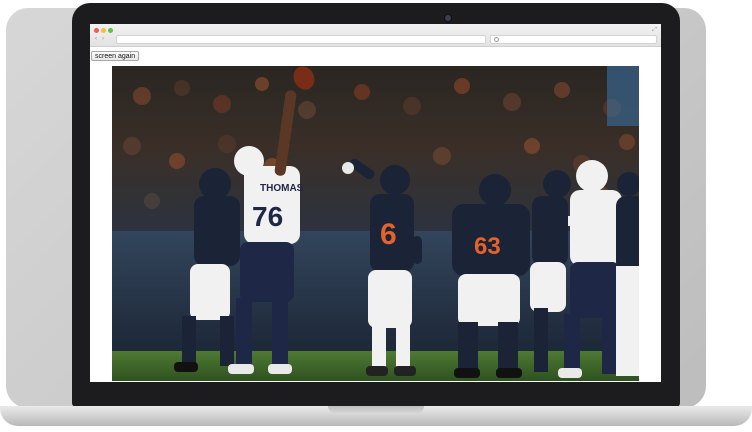 This screenshot has height=432, width=752. I want to click on search-icon, so click(496, 39).